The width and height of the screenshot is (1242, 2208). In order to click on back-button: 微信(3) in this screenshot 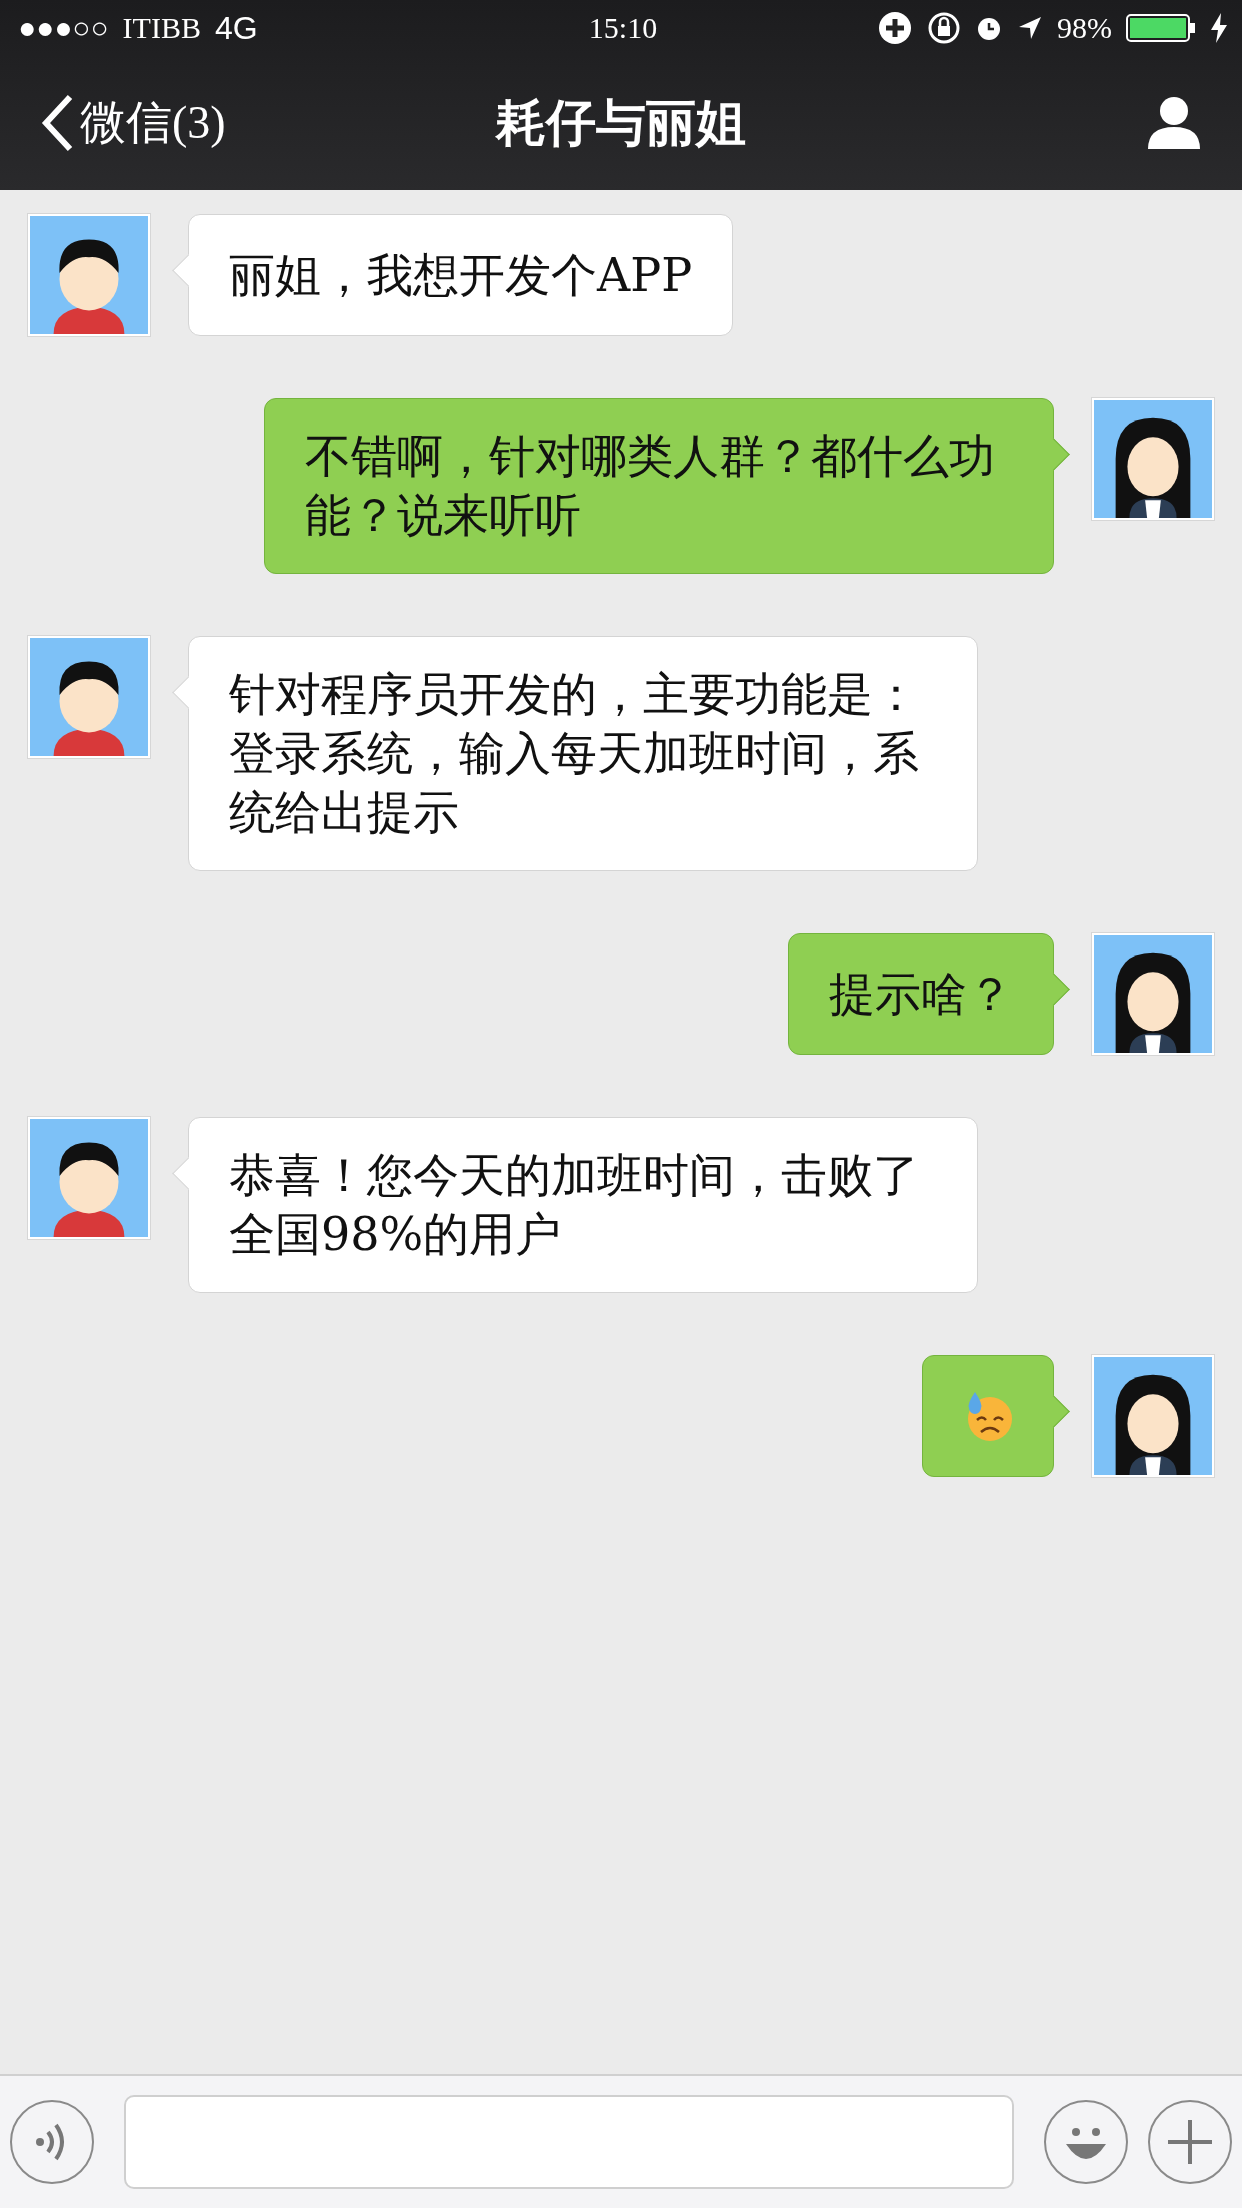, I will do `click(133, 123)`.